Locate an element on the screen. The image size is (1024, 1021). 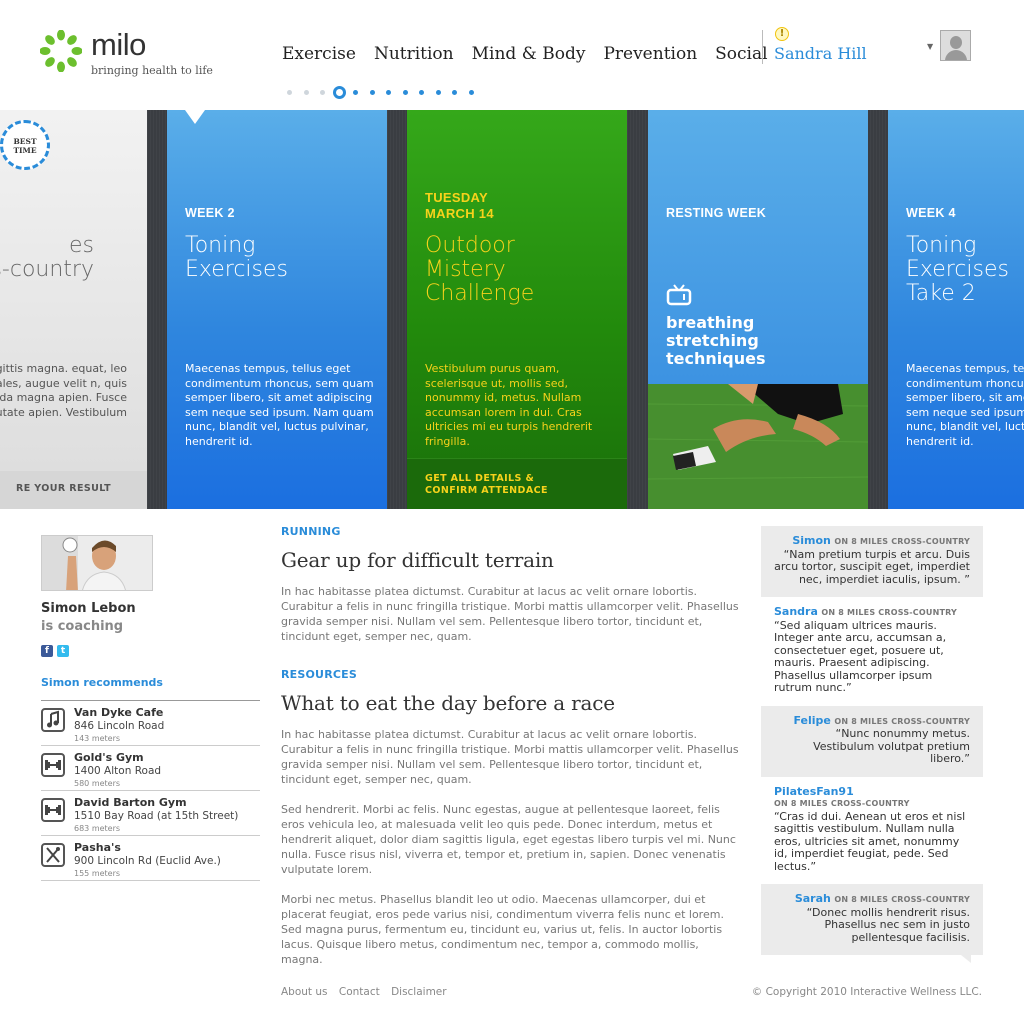
place-distance: 143 meters is located at coordinates (97, 738).